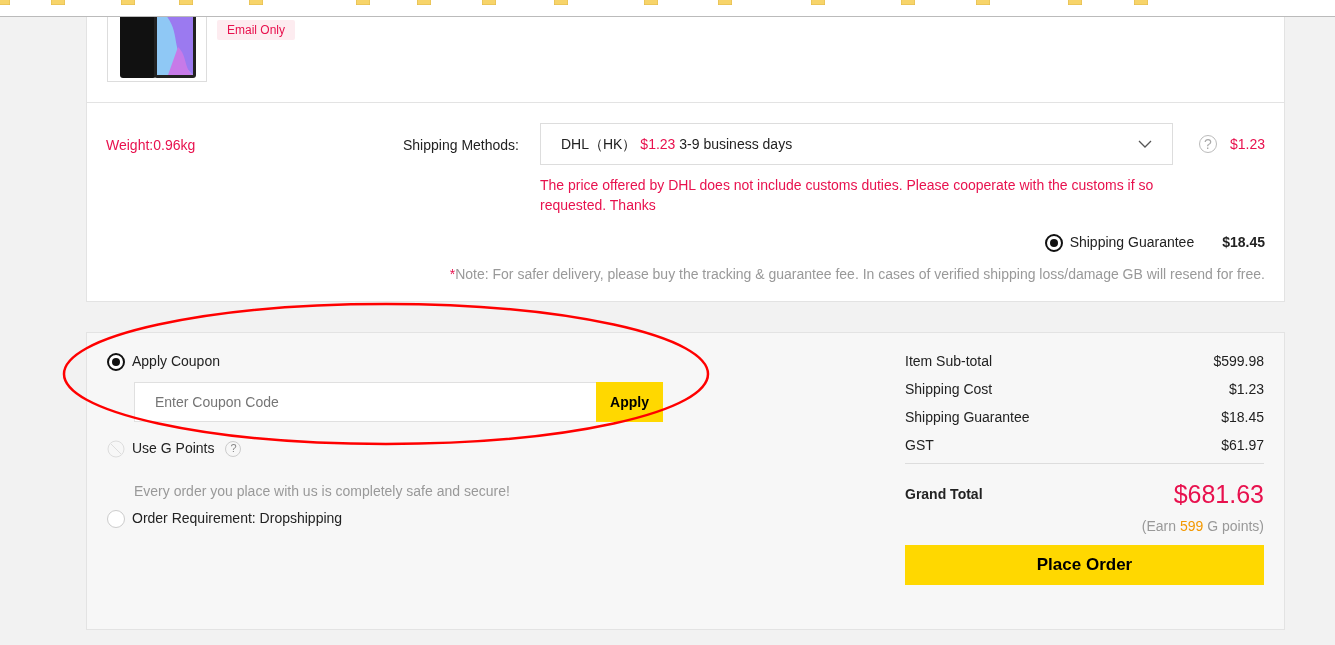 This screenshot has width=1335, height=645. I want to click on summary-value: $61.97, so click(1242, 445).